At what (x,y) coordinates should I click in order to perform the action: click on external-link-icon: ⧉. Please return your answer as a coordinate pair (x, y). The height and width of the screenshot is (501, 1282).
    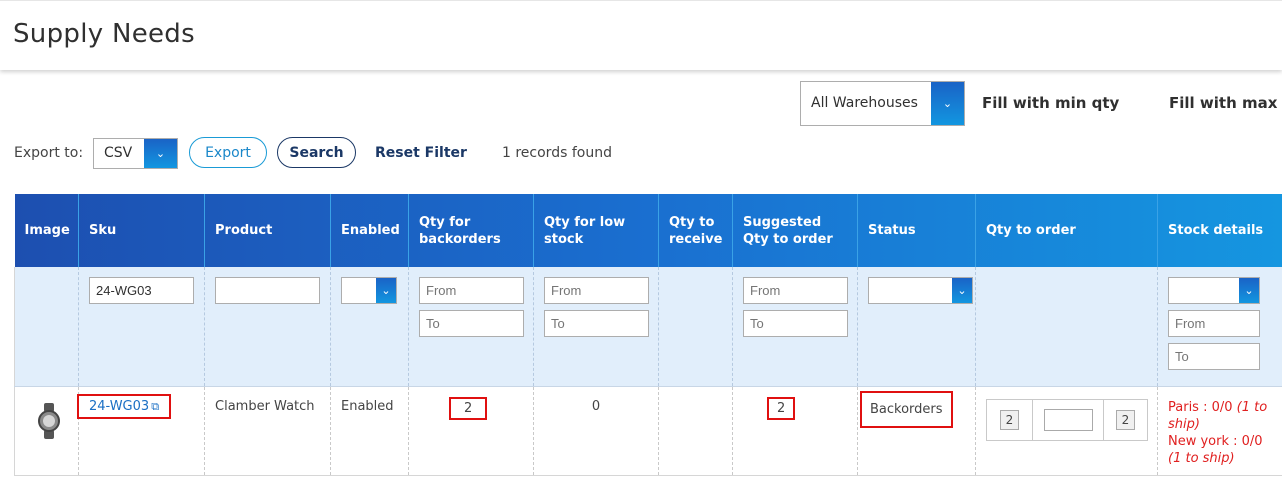
    Looking at the image, I should click on (155, 406).